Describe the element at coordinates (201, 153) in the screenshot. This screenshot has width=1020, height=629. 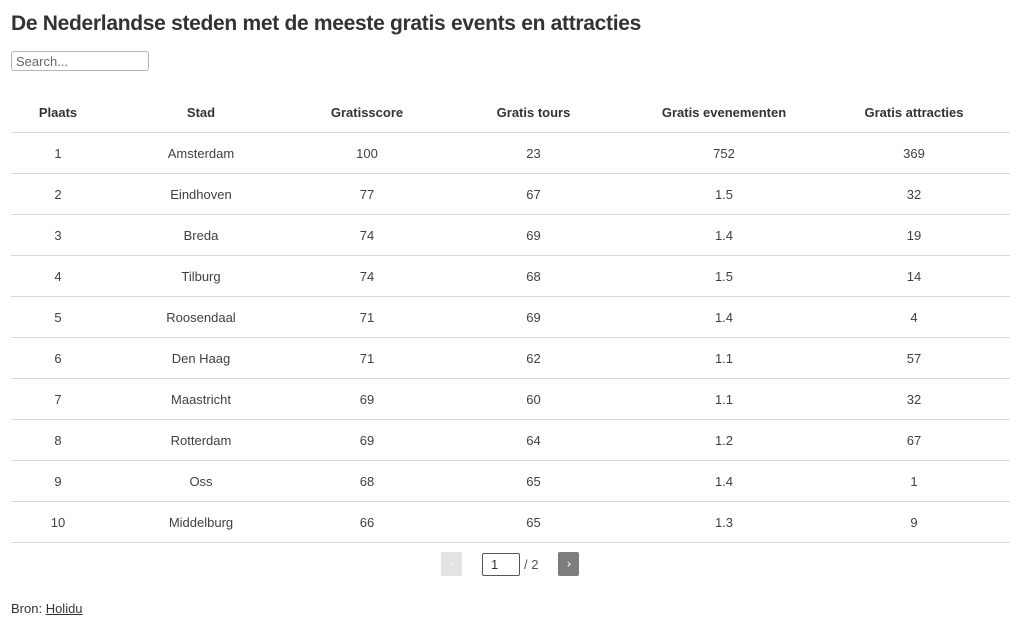
I see `cell-stad: Amsterdam` at that location.